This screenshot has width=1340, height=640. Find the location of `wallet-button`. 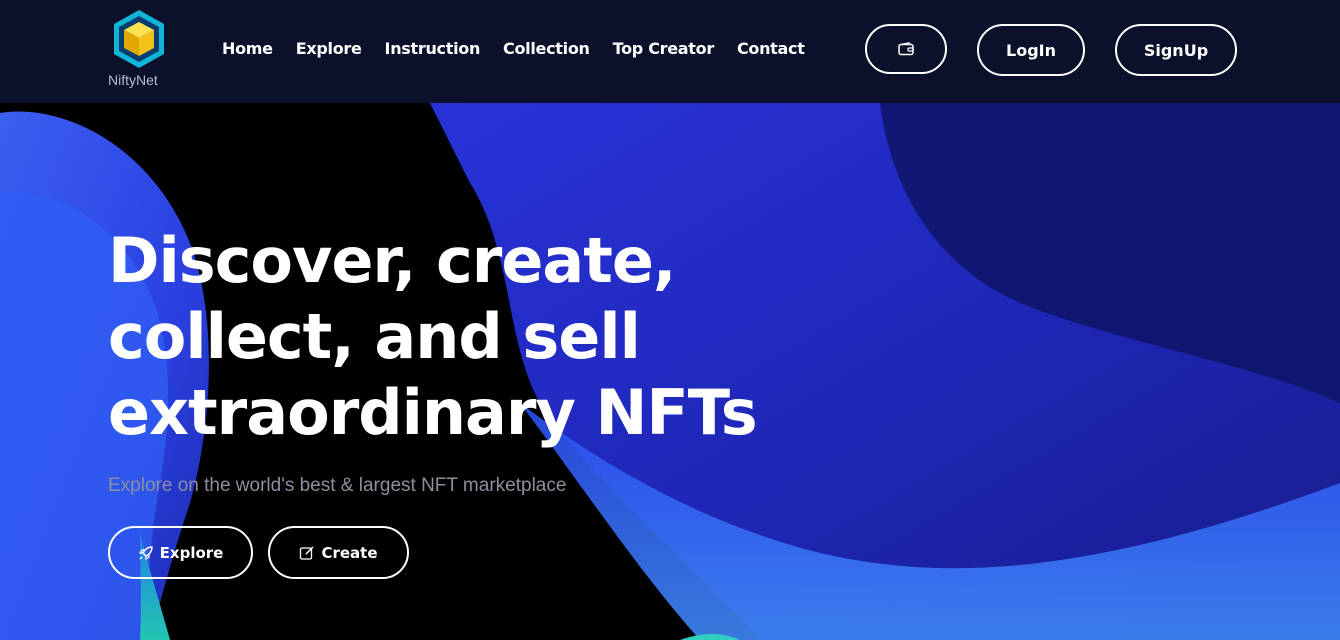

wallet-button is located at coordinates (906, 49).